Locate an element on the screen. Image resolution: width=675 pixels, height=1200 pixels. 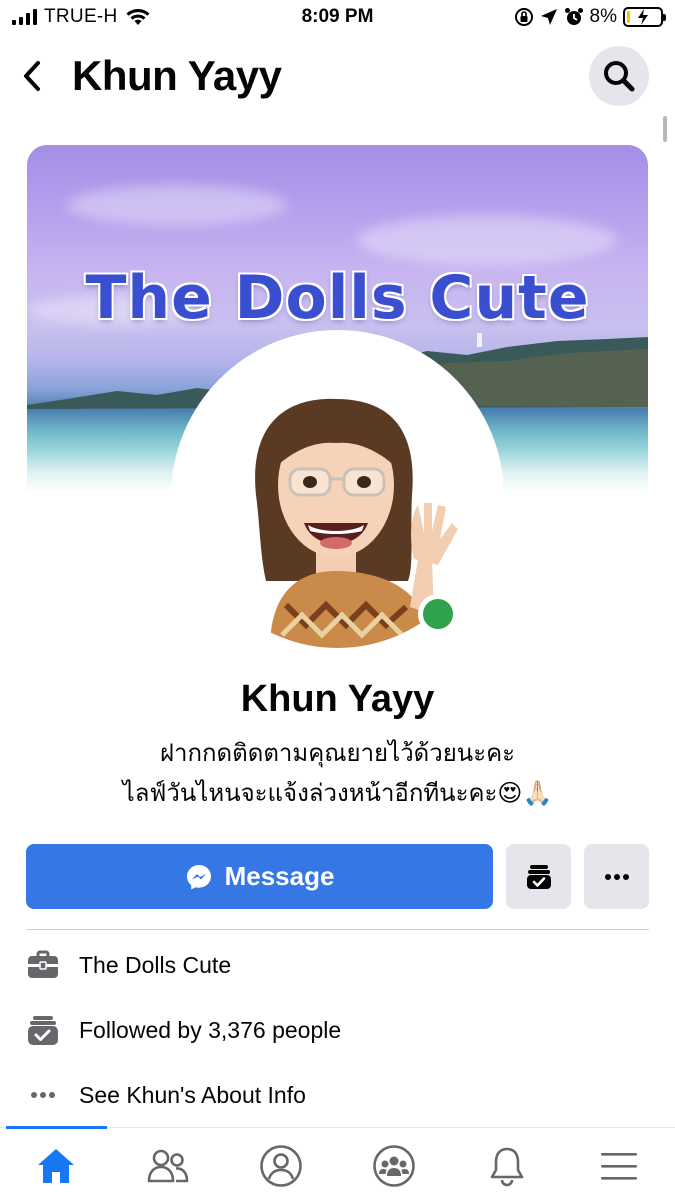
profile-name: Khun Yayy is located at coordinates (337, 699).